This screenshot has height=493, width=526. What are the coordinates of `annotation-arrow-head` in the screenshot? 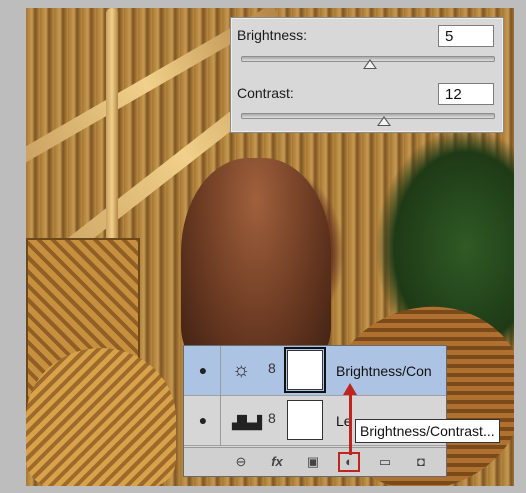 It's located at (350, 389).